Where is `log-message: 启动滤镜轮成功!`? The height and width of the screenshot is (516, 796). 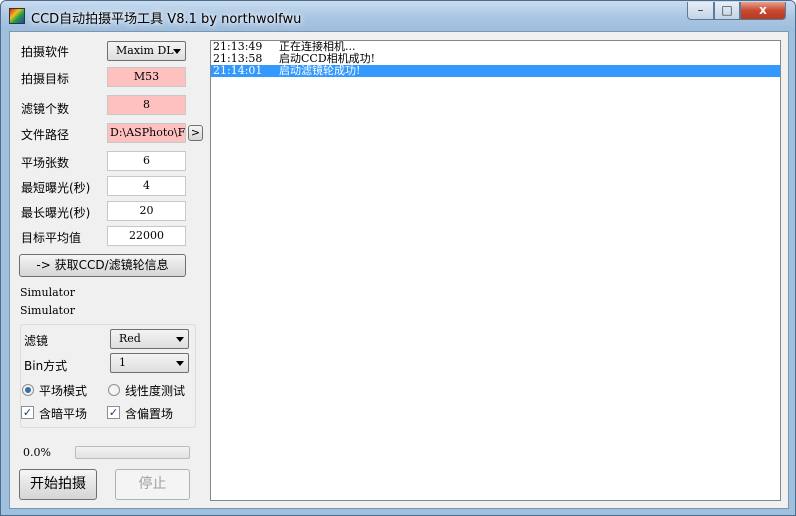
log-message: 启动滤镜轮成功! is located at coordinates (320, 70).